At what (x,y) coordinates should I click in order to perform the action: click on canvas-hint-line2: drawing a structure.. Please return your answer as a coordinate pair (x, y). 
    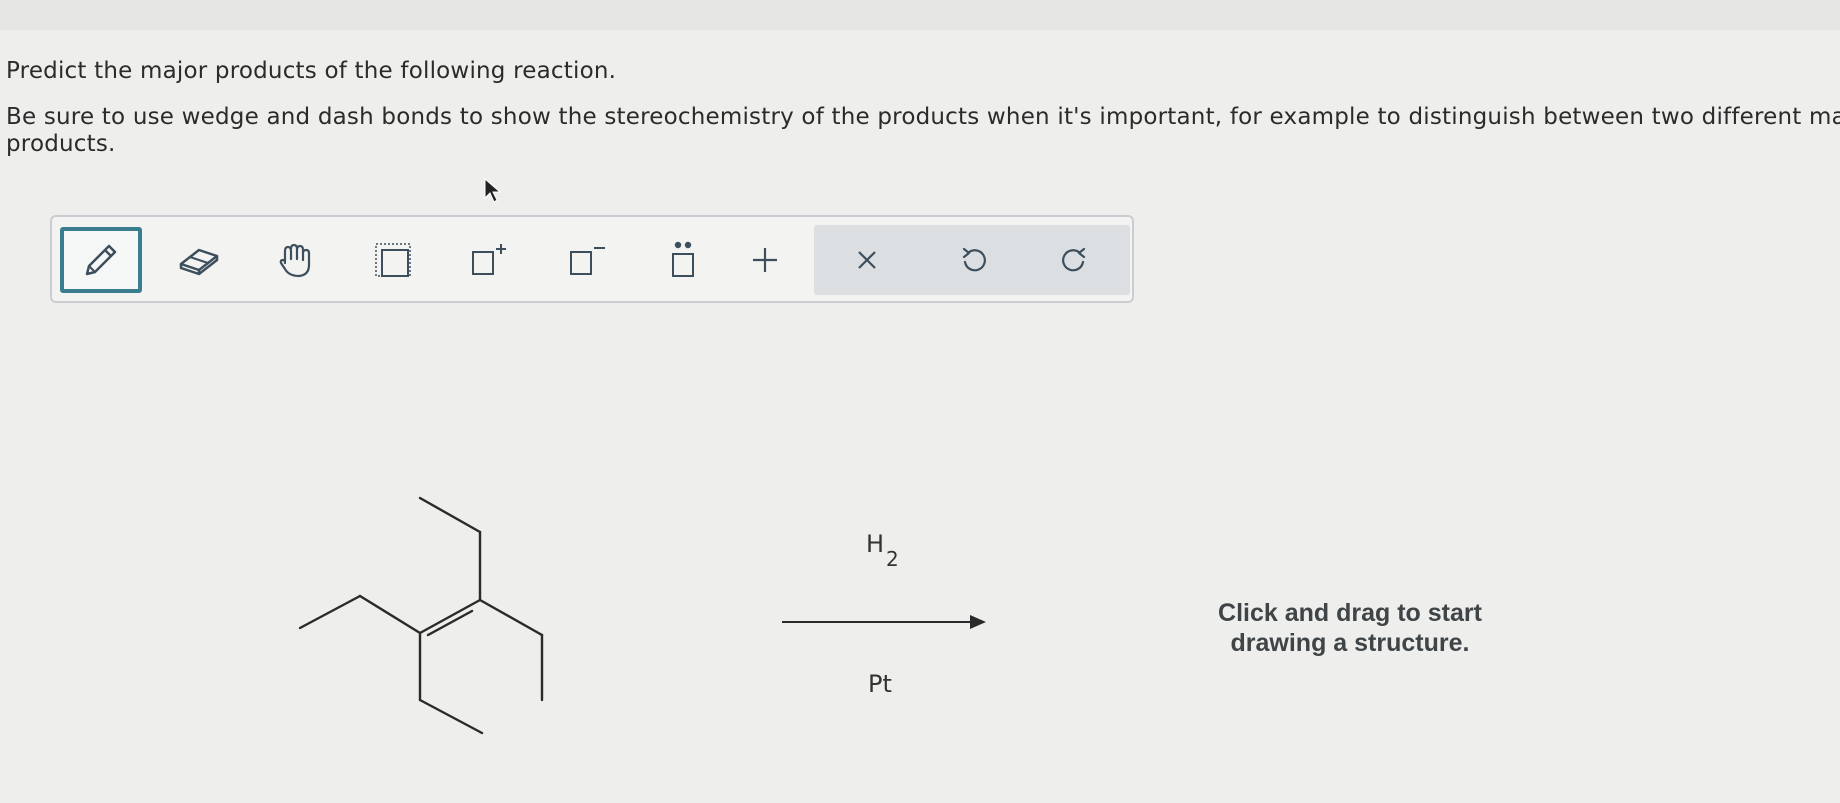
    Looking at the image, I should click on (1350, 643).